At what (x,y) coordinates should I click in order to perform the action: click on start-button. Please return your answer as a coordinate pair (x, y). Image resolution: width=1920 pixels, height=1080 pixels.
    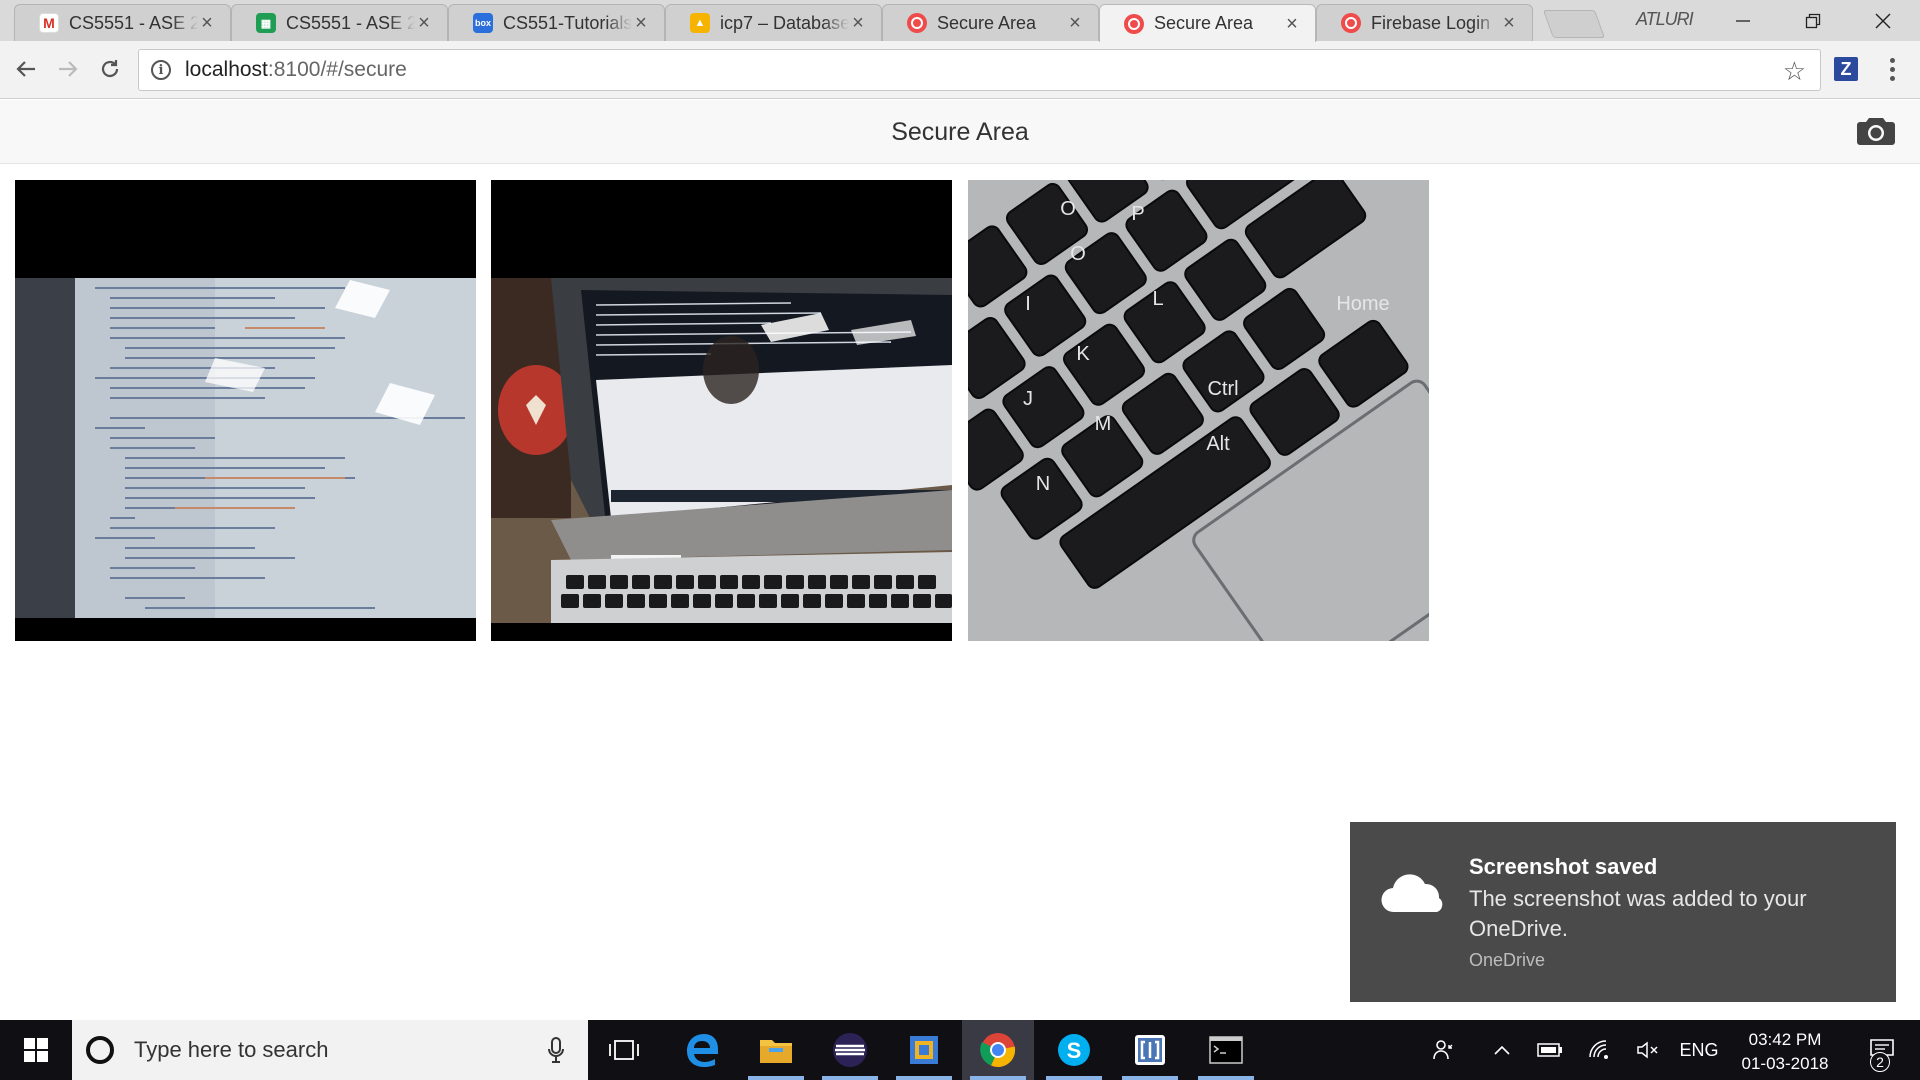
    Looking at the image, I should click on (36, 1050).